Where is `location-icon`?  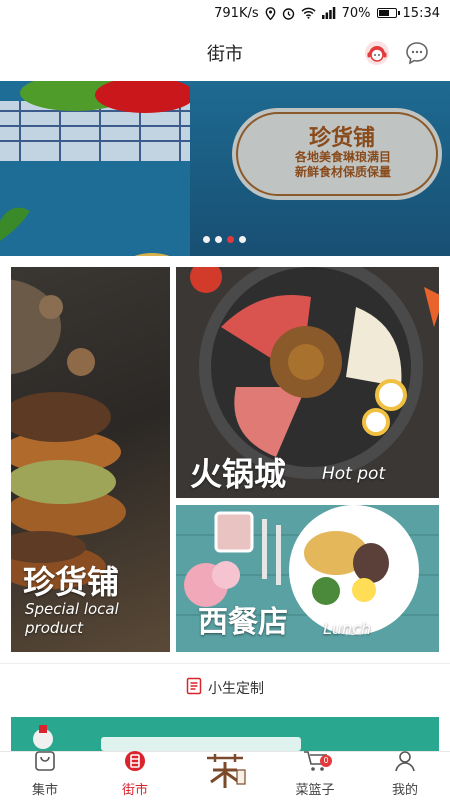 location-icon is located at coordinates (270, 13).